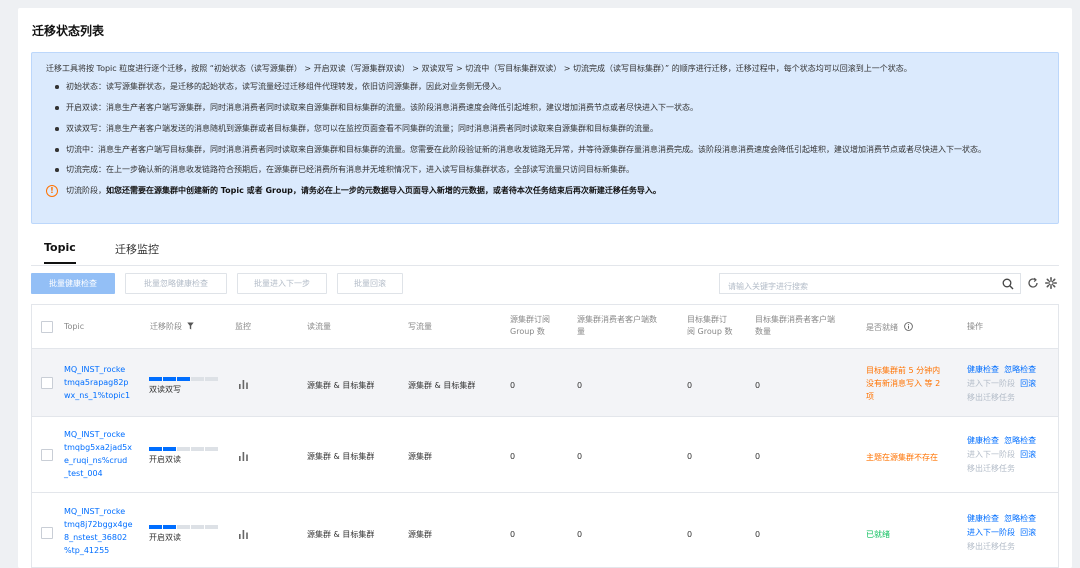  Describe the element at coordinates (908, 326) in the screenshot. I see `info-icon` at that location.